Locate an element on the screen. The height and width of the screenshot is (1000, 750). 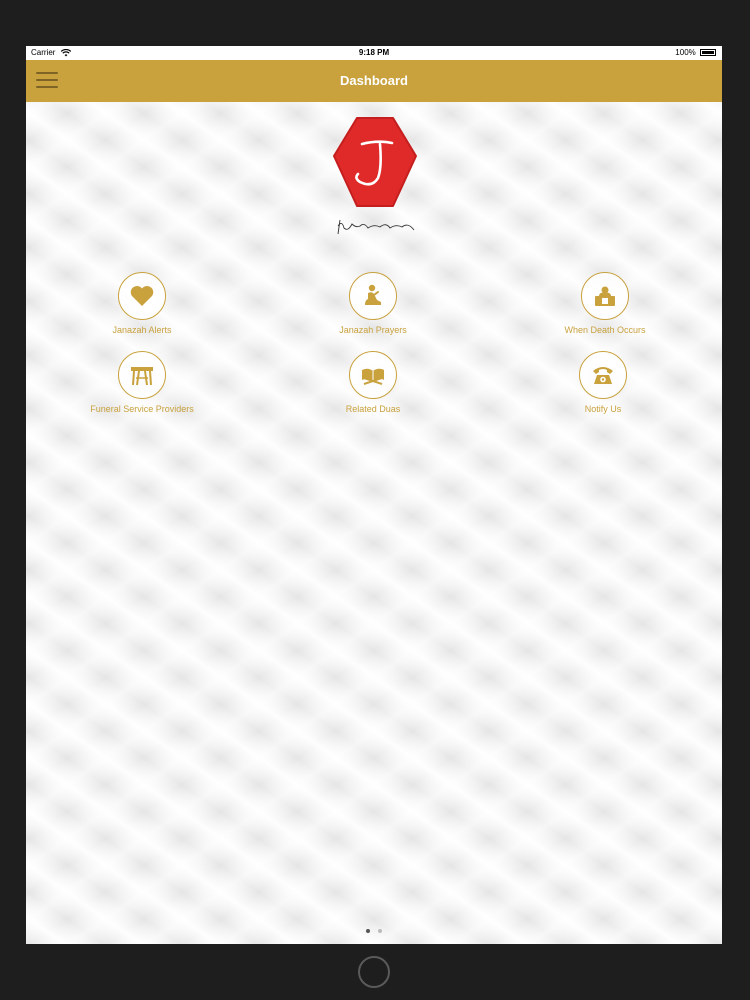
status-bar: Carrier 9:18 PM 100% is located at coordinates (374, 53).